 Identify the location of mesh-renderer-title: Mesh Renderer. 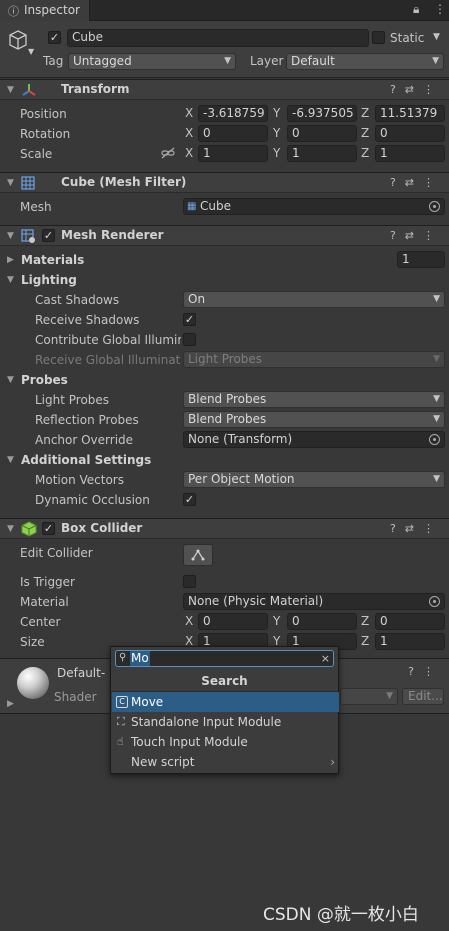
(112, 235).